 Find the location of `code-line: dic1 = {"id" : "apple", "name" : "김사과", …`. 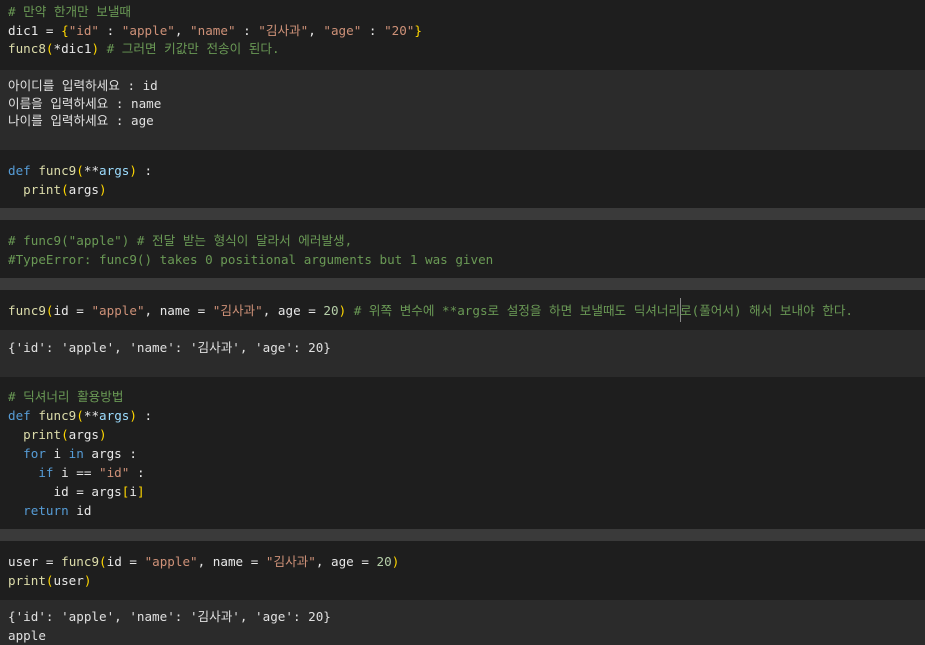

code-line: dic1 = {"id" : "apple", "name" : "김사과", … is located at coordinates (215, 30).